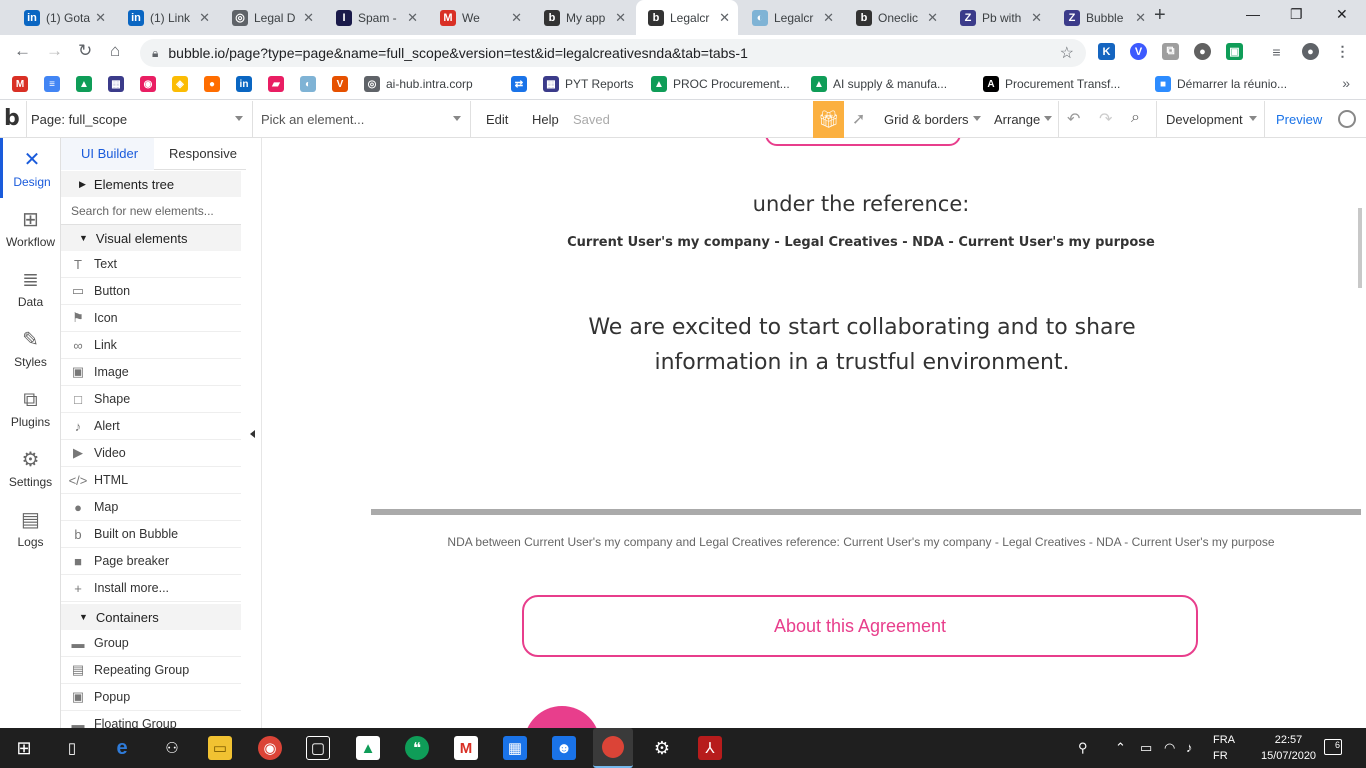 Image resolution: width=1366 pixels, height=768 pixels. Describe the element at coordinates (999, 17) in the screenshot. I see `browser-tab: Z Pb with ✕` at that location.